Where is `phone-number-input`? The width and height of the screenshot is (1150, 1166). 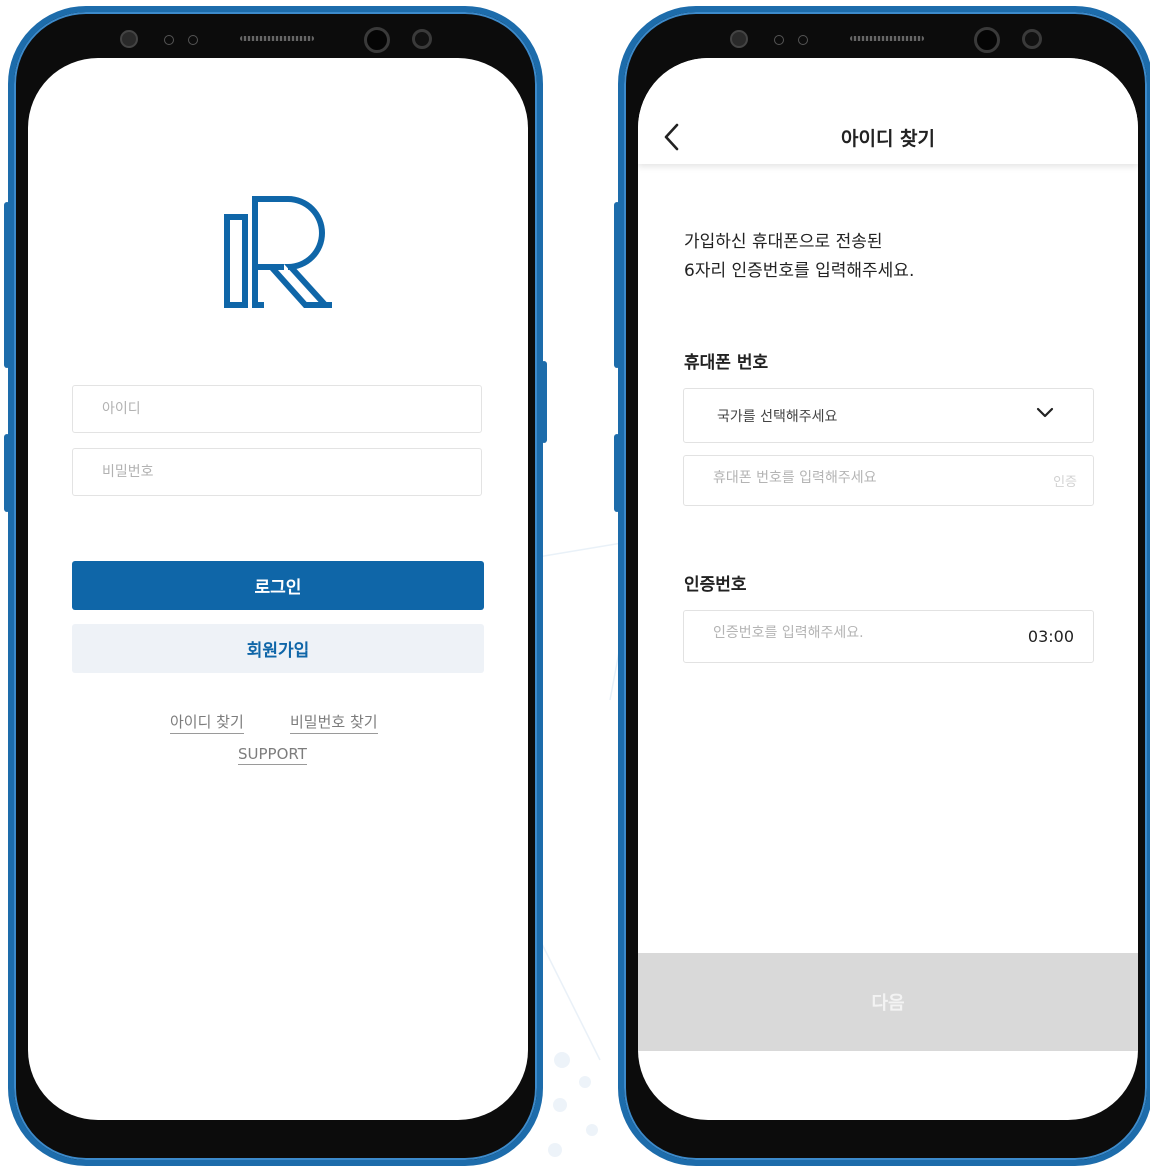 phone-number-input is located at coordinates (863, 478).